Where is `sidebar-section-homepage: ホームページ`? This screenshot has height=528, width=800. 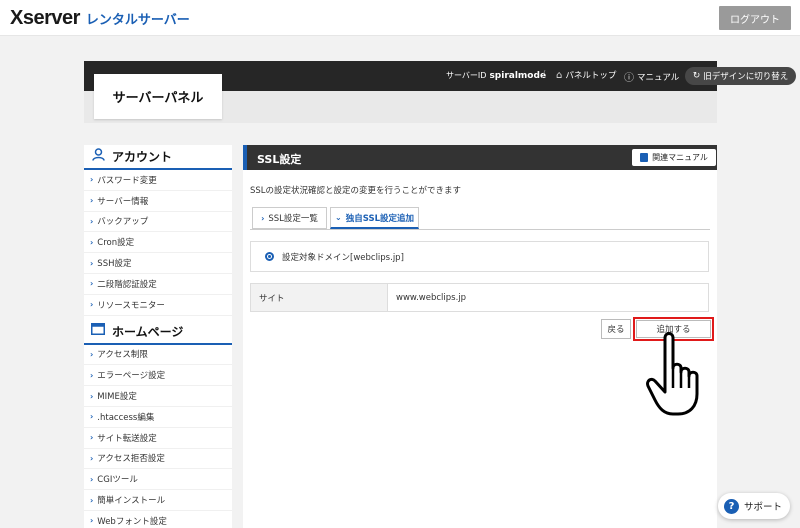 sidebar-section-homepage: ホームページ is located at coordinates (158, 332).